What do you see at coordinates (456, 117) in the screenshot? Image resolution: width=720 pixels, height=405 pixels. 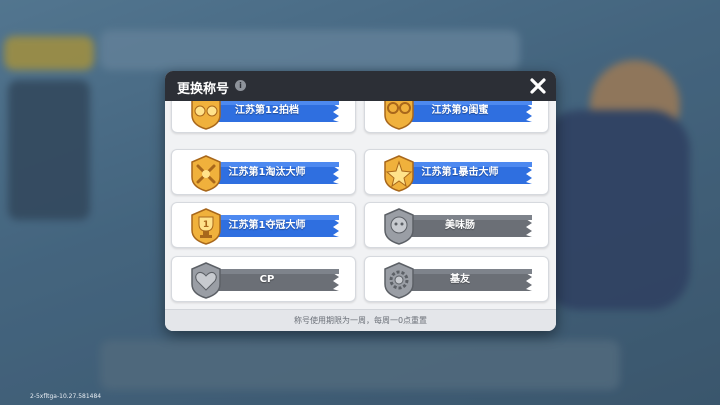 I see `title-card: 江苏第9闺蜜` at bounding box center [456, 117].